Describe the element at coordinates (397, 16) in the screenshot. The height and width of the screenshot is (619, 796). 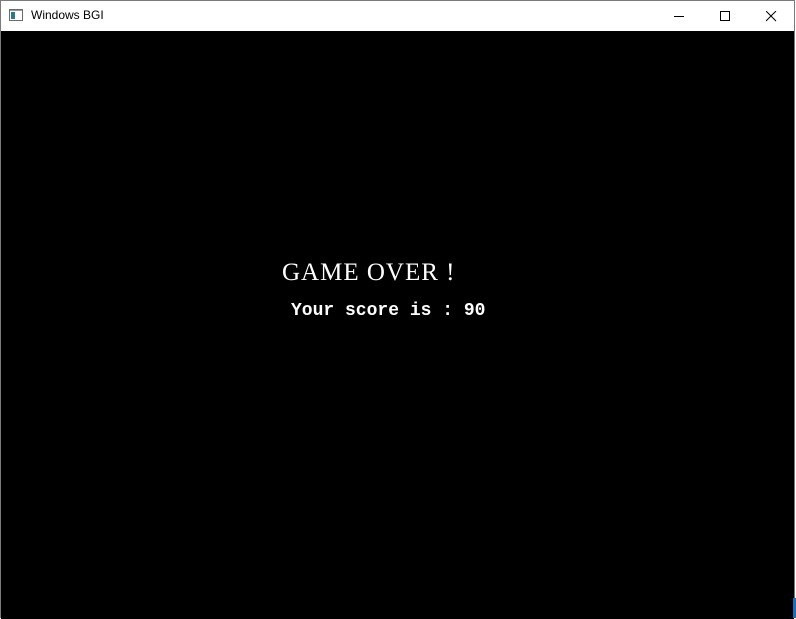
I see `title-bar: Windows BGI` at that location.